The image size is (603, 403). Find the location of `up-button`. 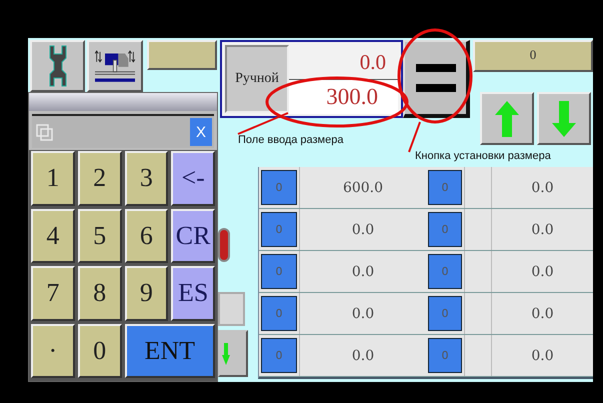

up-button is located at coordinates (507, 118).